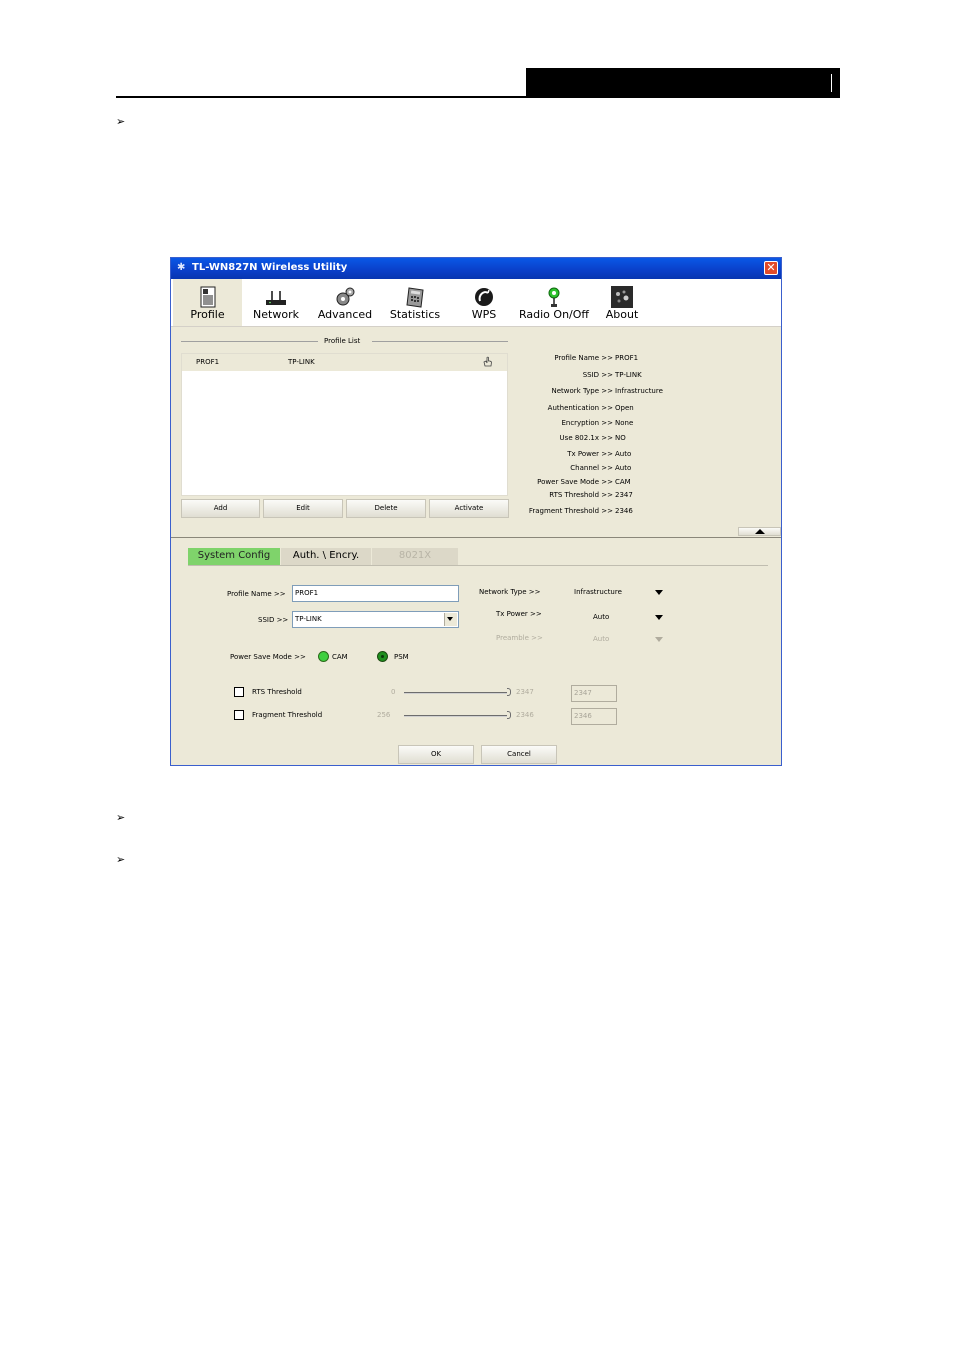  Describe the element at coordinates (476, 537) in the screenshot. I see `divider` at that location.